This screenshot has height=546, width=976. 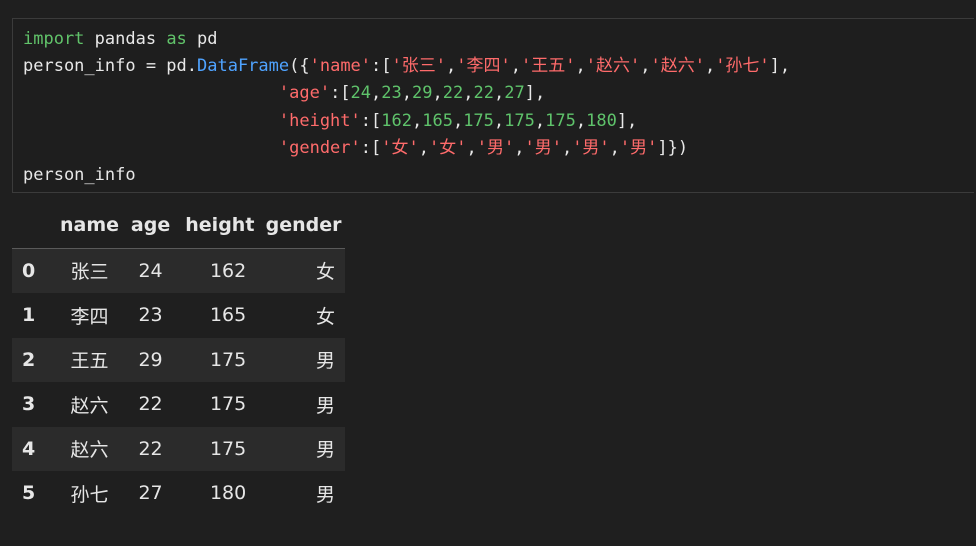 What do you see at coordinates (202, 39) in the screenshot?
I see `code-token: pd` at bounding box center [202, 39].